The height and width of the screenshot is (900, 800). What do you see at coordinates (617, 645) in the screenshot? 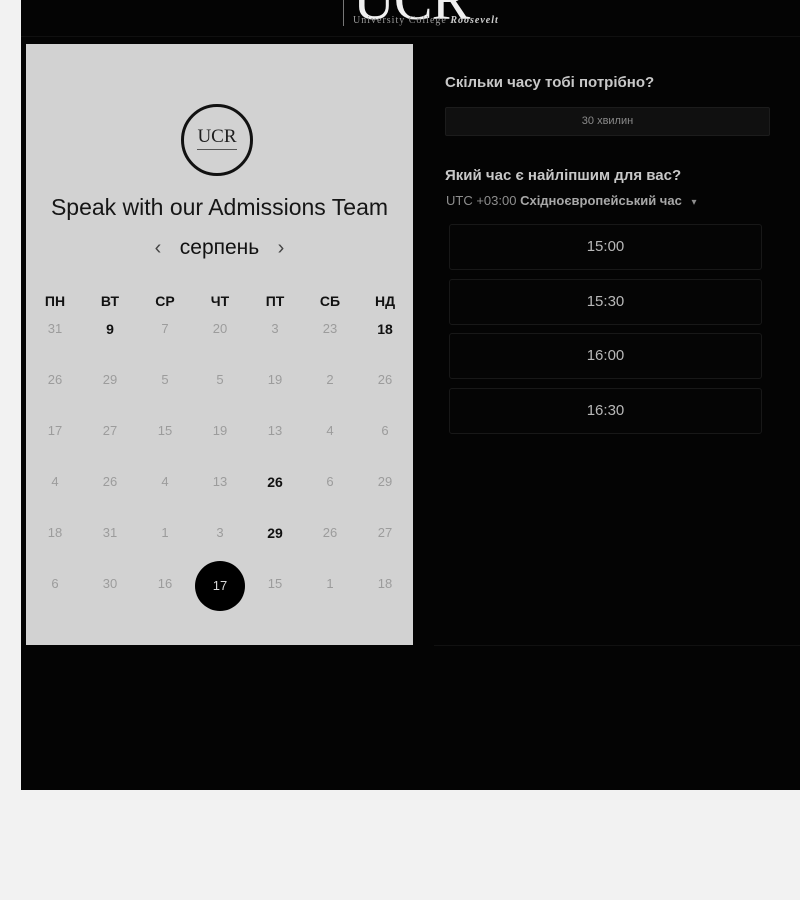
I see `content-divider` at bounding box center [617, 645].